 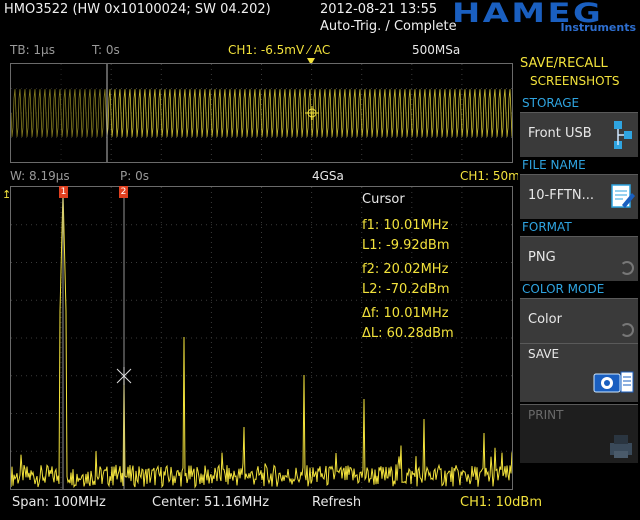 What do you see at coordinates (554, 165) in the screenshot?
I see `filename-heading: FILE NAME` at bounding box center [554, 165].